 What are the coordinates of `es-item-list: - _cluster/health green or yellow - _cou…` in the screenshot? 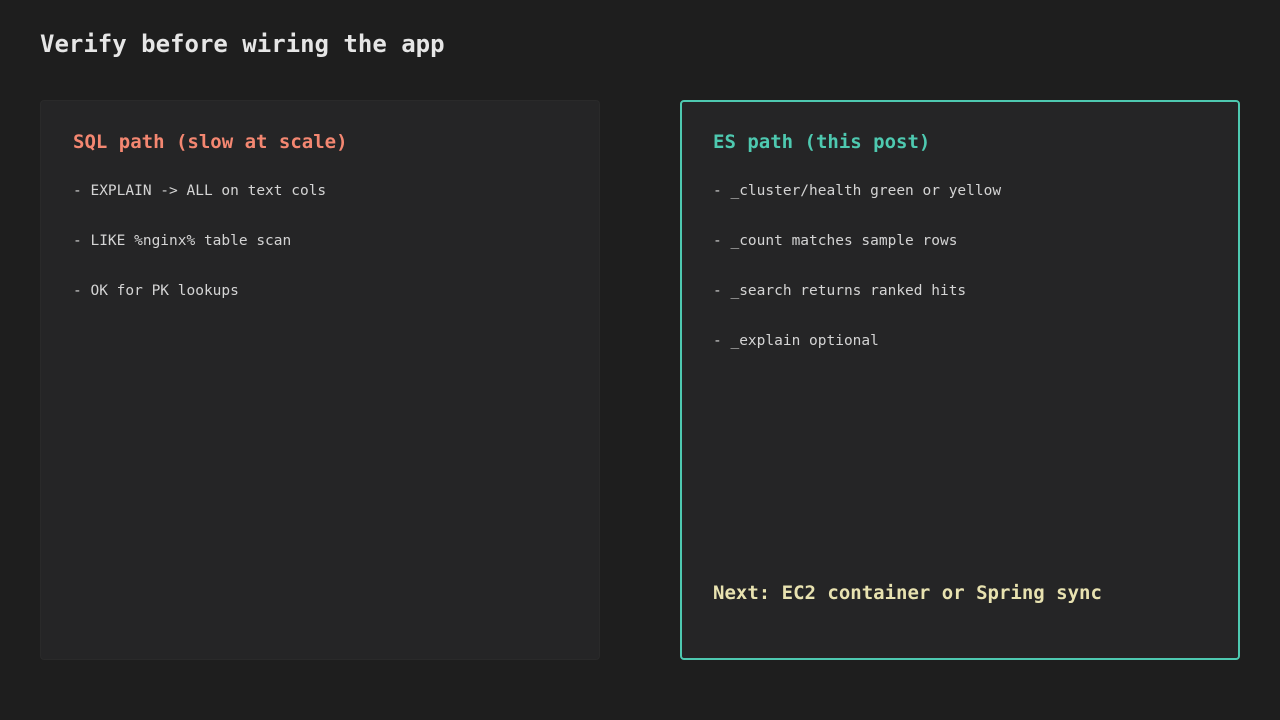 It's located at (857, 281).